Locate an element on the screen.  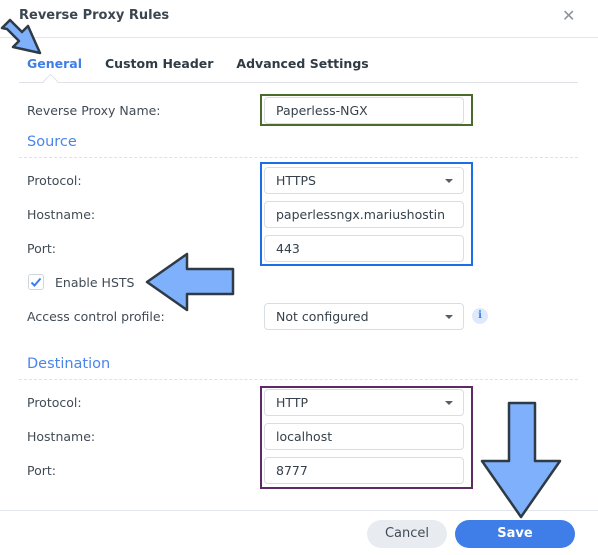
destination-protocol-select: HTTP is located at coordinates (364, 402).